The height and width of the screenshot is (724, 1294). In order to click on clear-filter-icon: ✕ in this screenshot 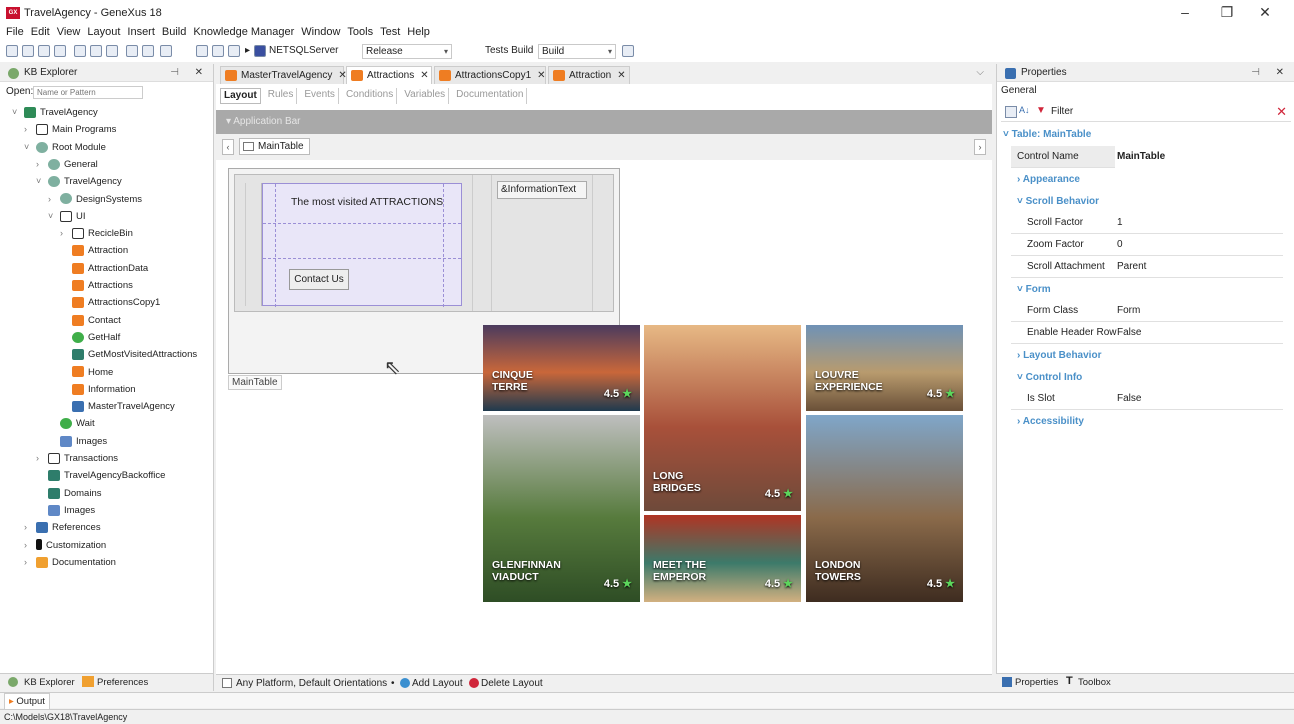, I will do `click(1281, 112)`.